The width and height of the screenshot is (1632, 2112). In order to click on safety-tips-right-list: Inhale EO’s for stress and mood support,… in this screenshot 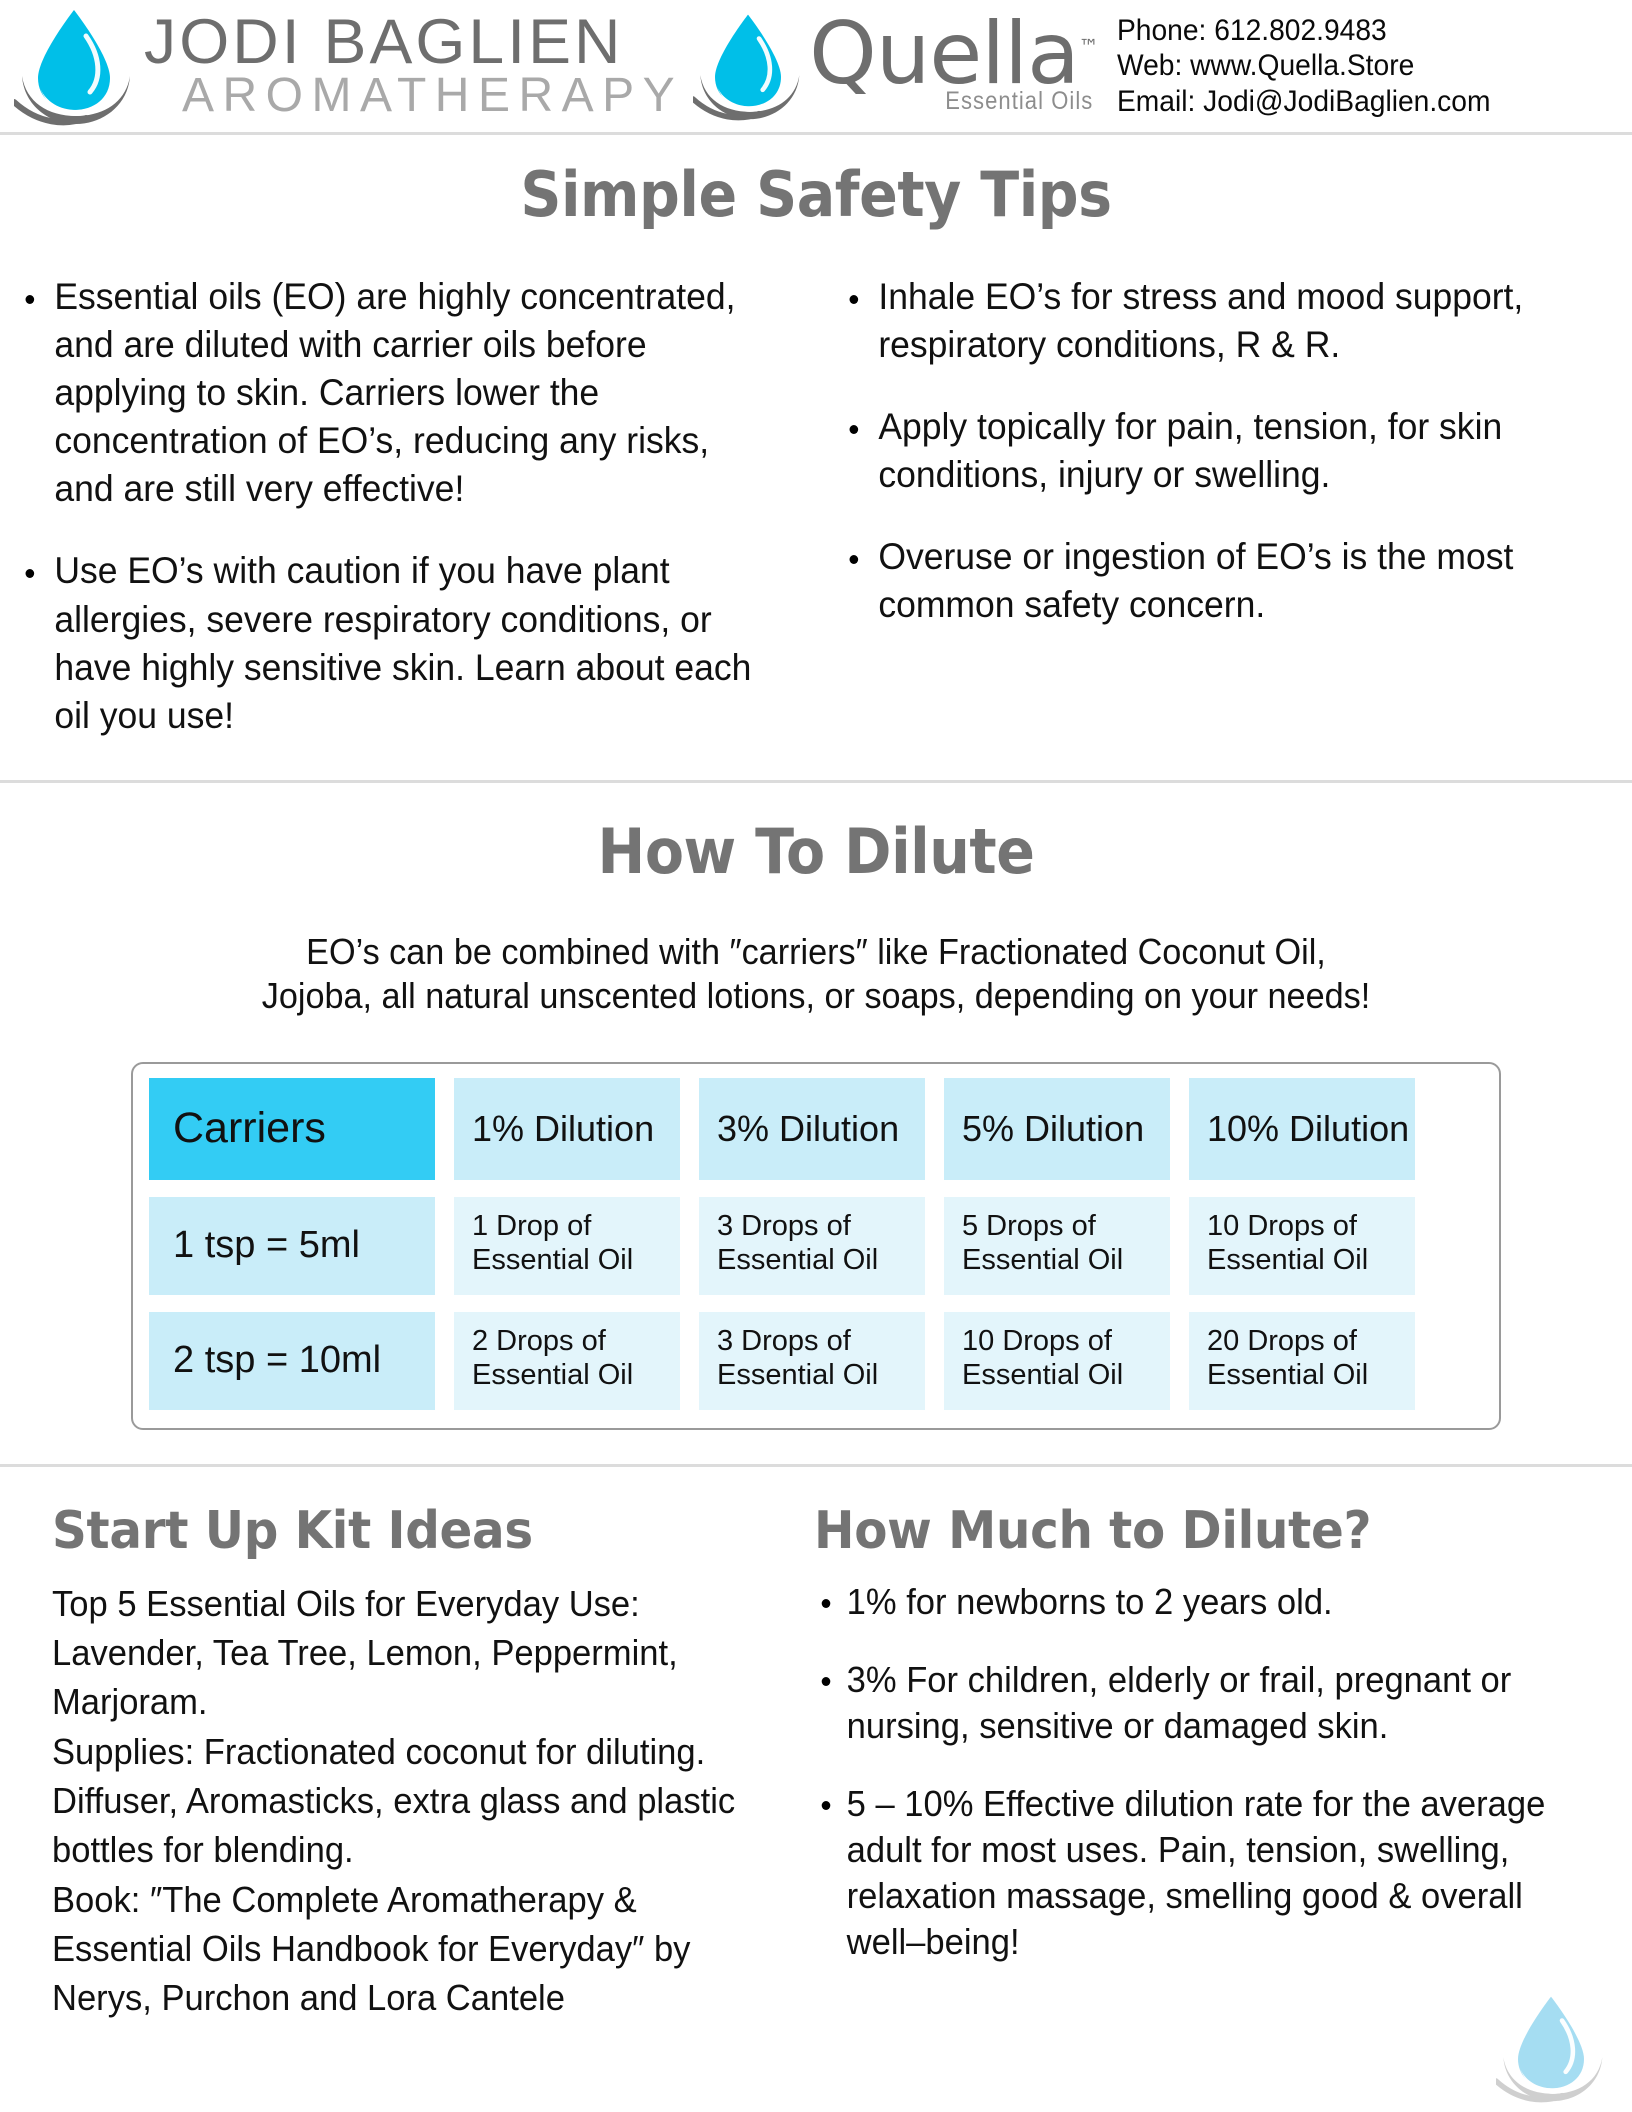, I will do `click(1228, 451)`.